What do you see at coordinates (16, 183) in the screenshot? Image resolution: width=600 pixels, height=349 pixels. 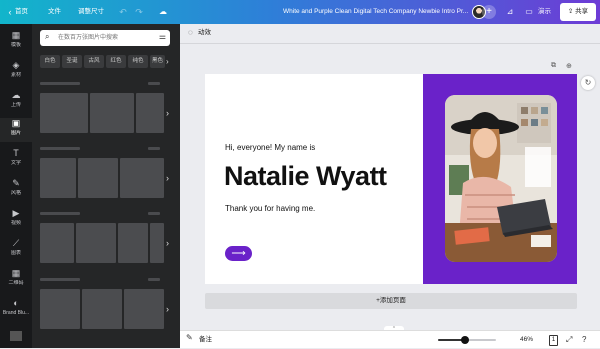 I see `styles-icon: ✎` at bounding box center [16, 183].